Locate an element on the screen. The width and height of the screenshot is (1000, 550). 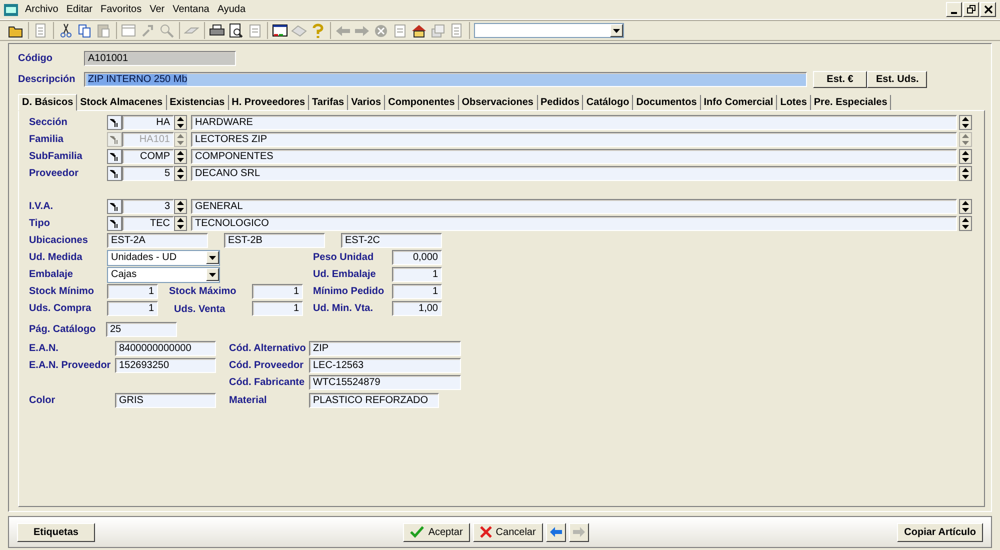
check-icon is located at coordinates (417, 532).